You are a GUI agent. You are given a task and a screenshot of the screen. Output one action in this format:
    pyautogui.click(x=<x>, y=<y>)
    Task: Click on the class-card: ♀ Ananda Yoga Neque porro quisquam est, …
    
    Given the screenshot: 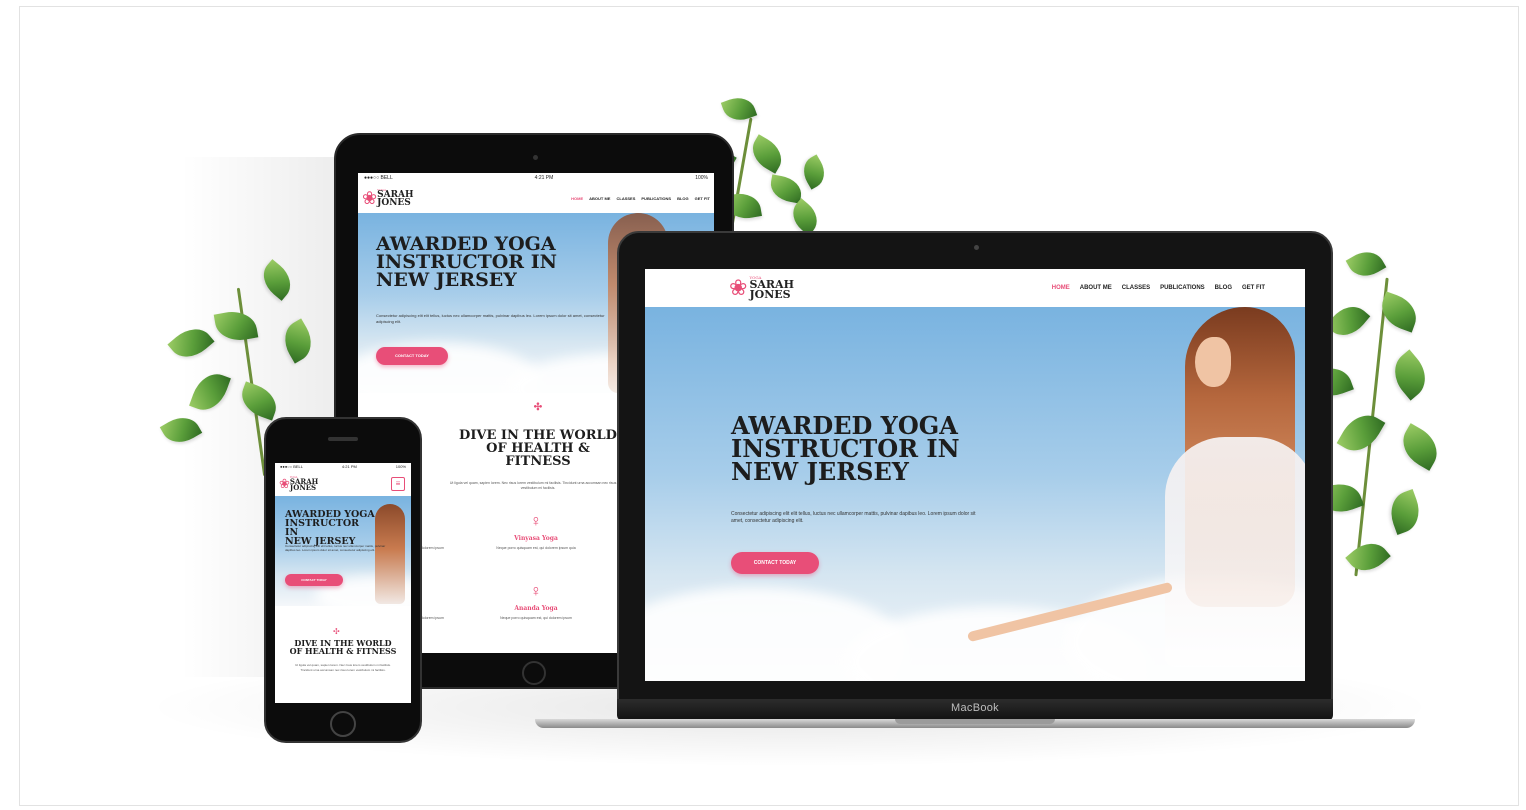 What is the action you would take?
    pyautogui.click(x=536, y=602)
    